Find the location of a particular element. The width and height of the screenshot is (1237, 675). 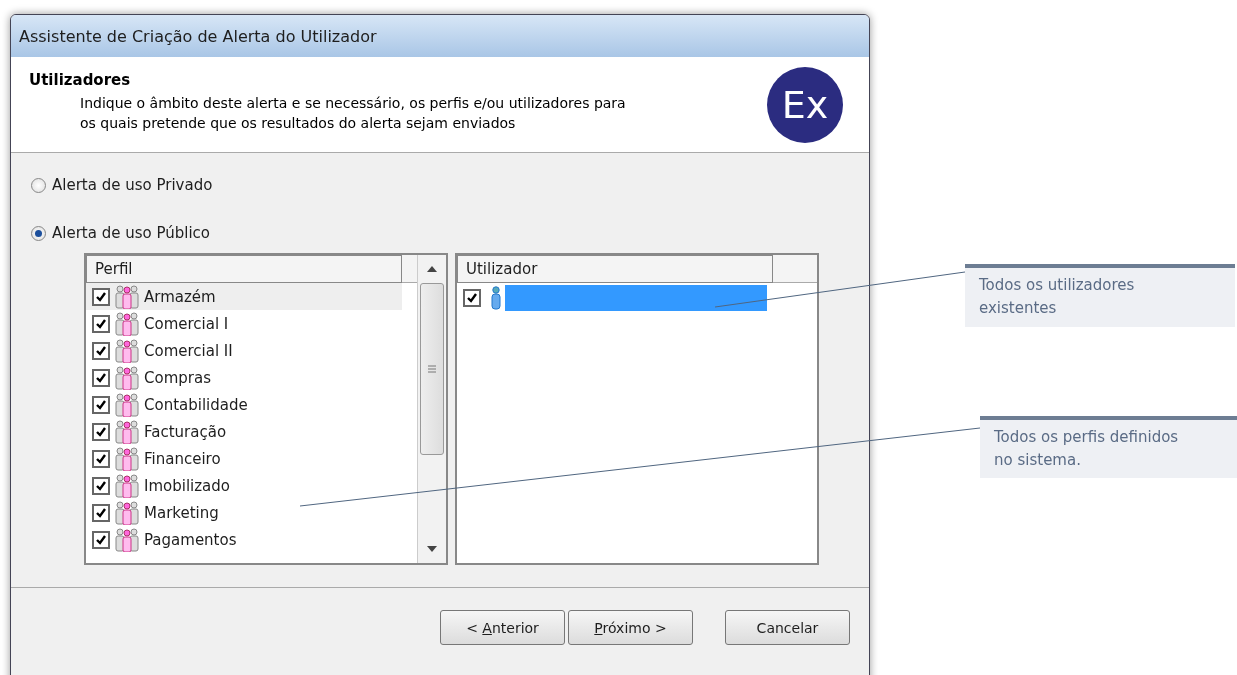

up-arrow-icon is located at coordinates (432, 269).